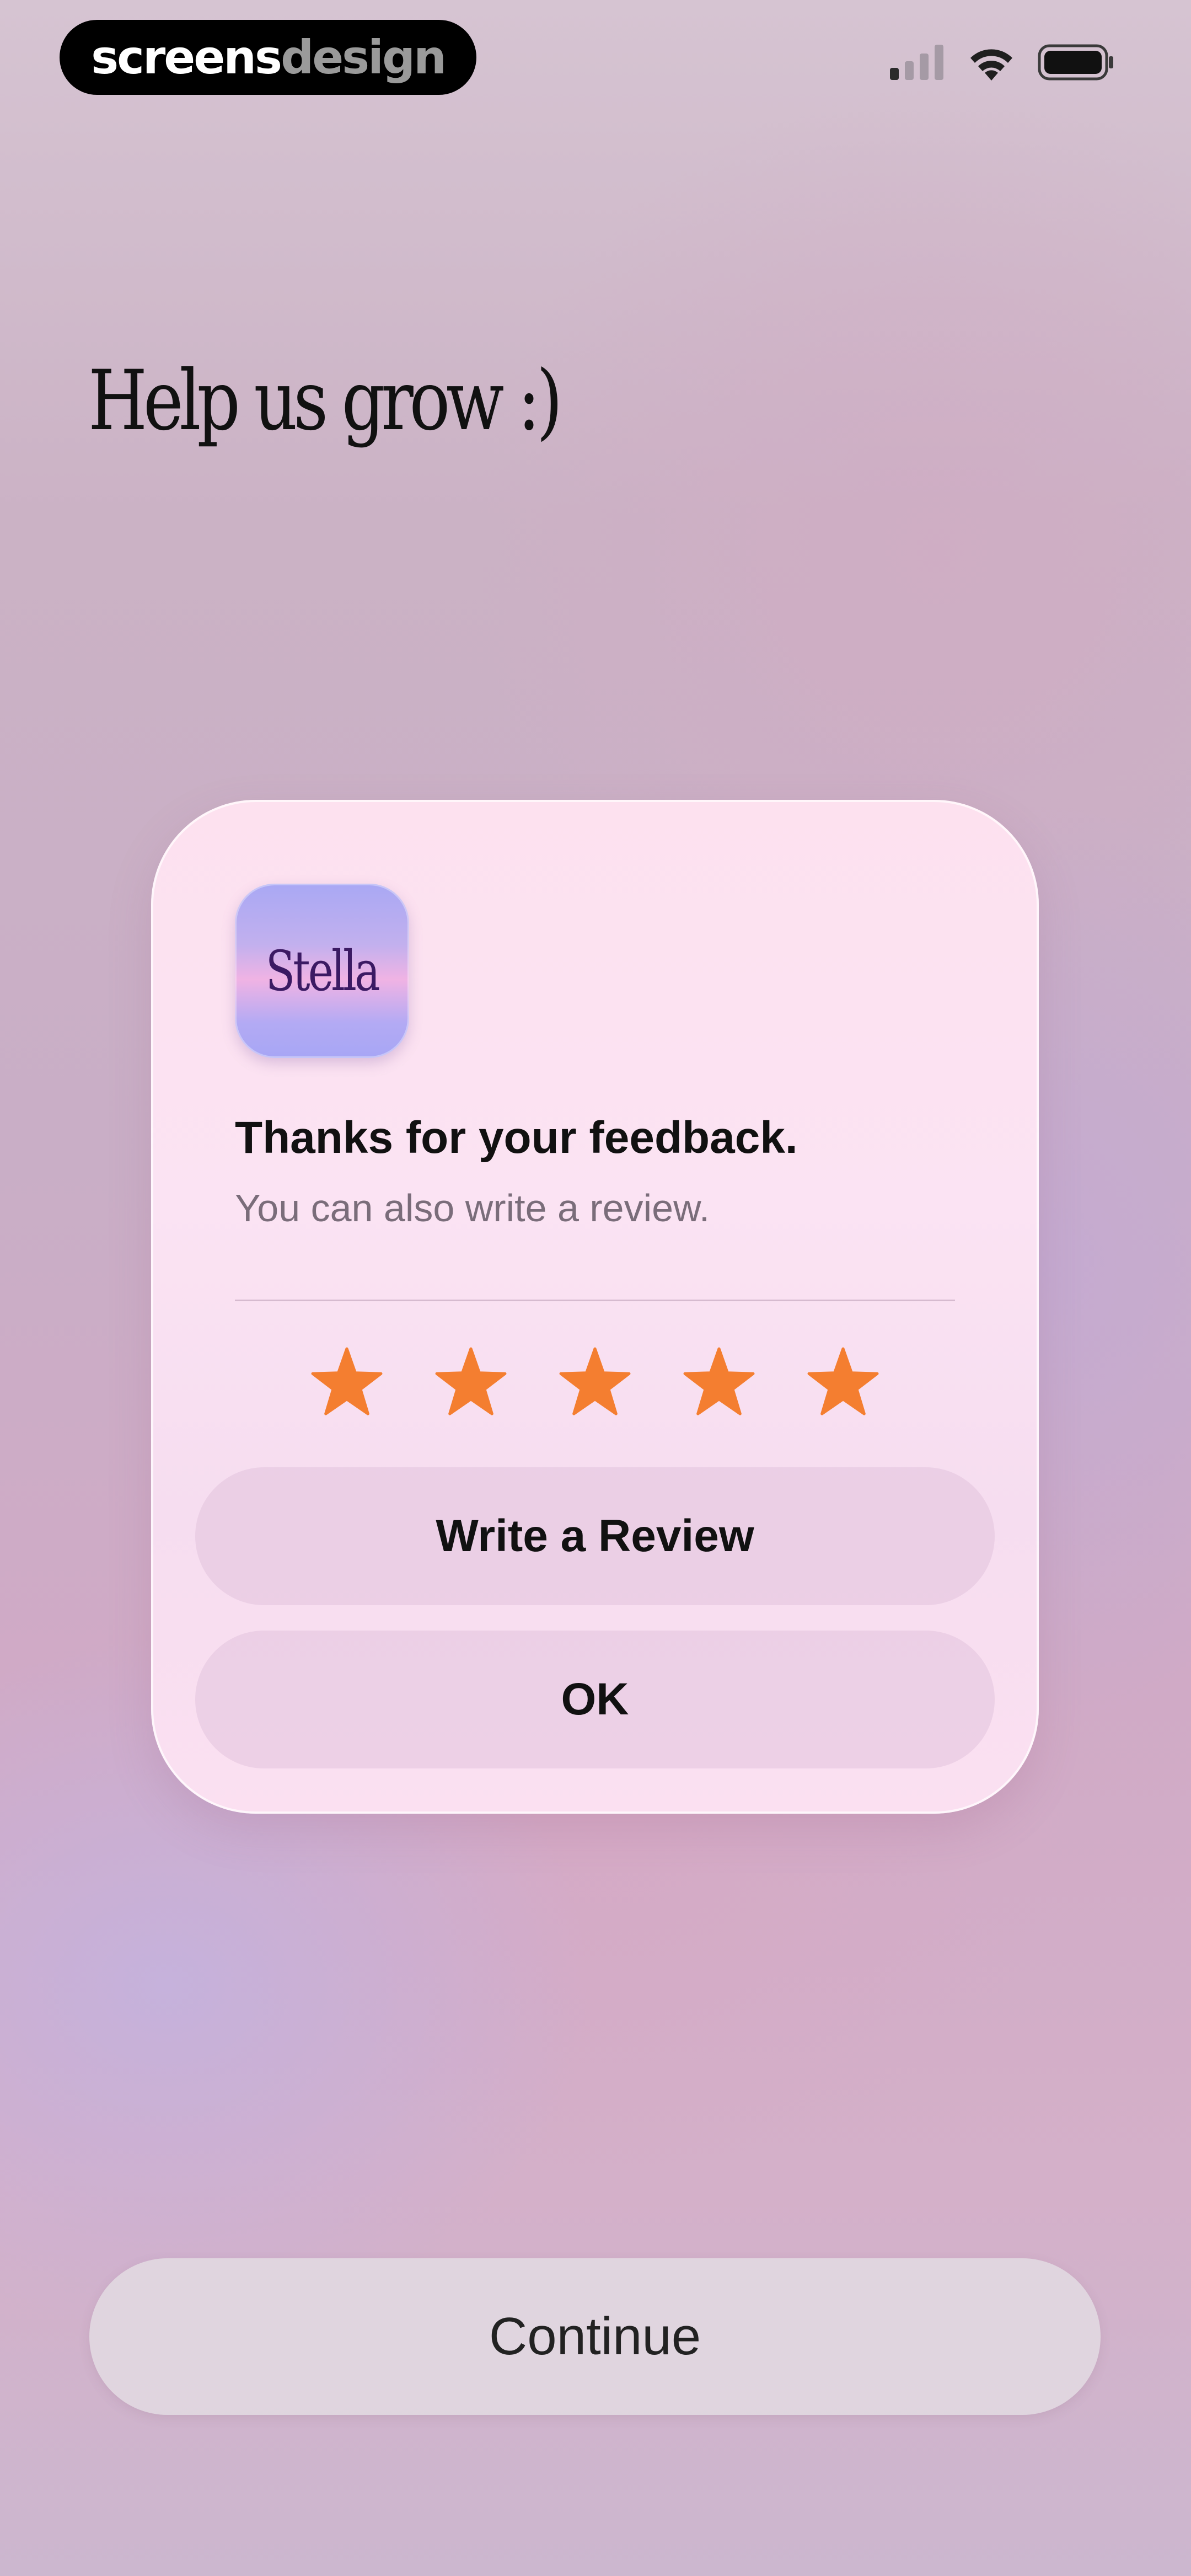 The image size is (1191, 2576). I want to click on page-title: Help us grow :), so click(325, 401).